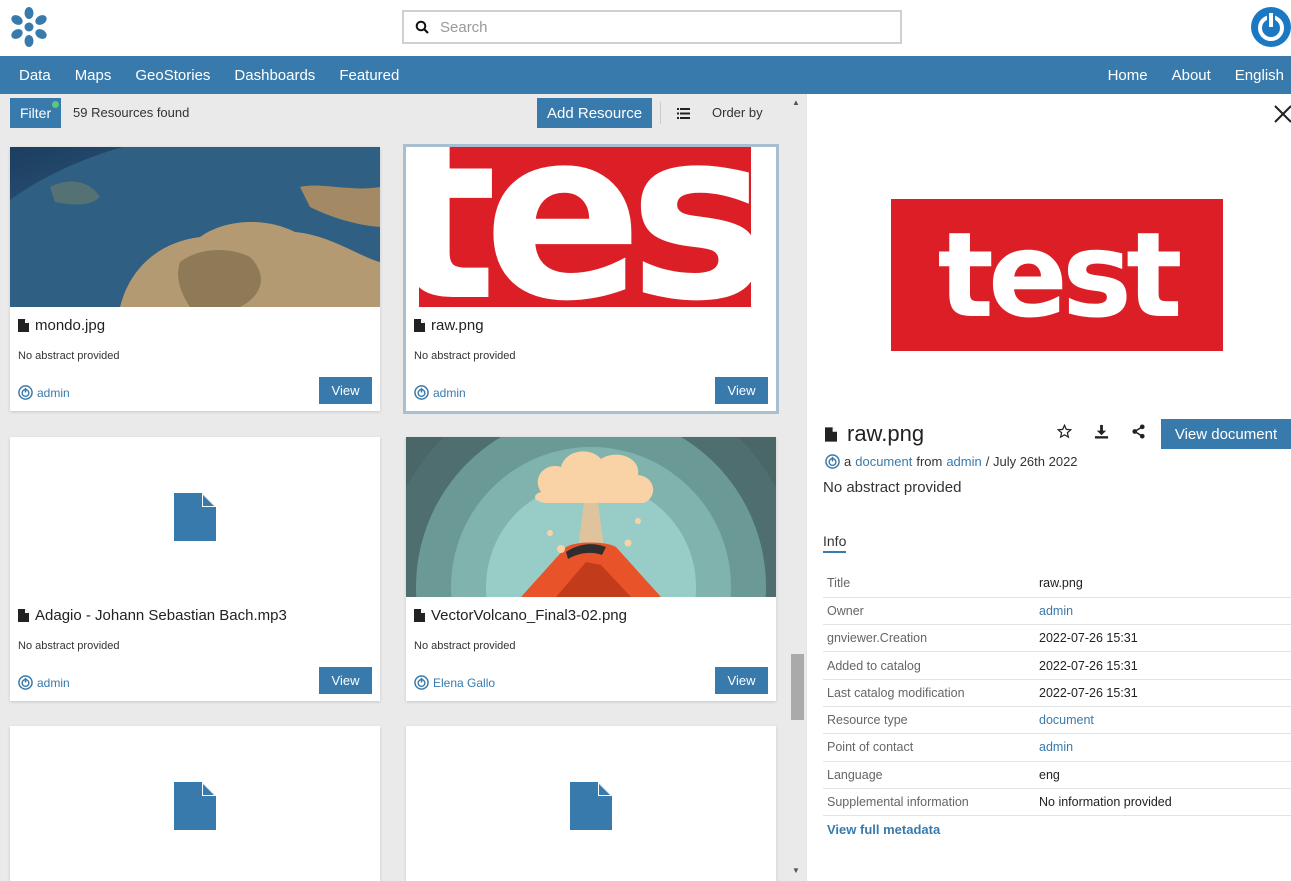  I want to click on card-owner: Elena Gallo, so click(454, 682).